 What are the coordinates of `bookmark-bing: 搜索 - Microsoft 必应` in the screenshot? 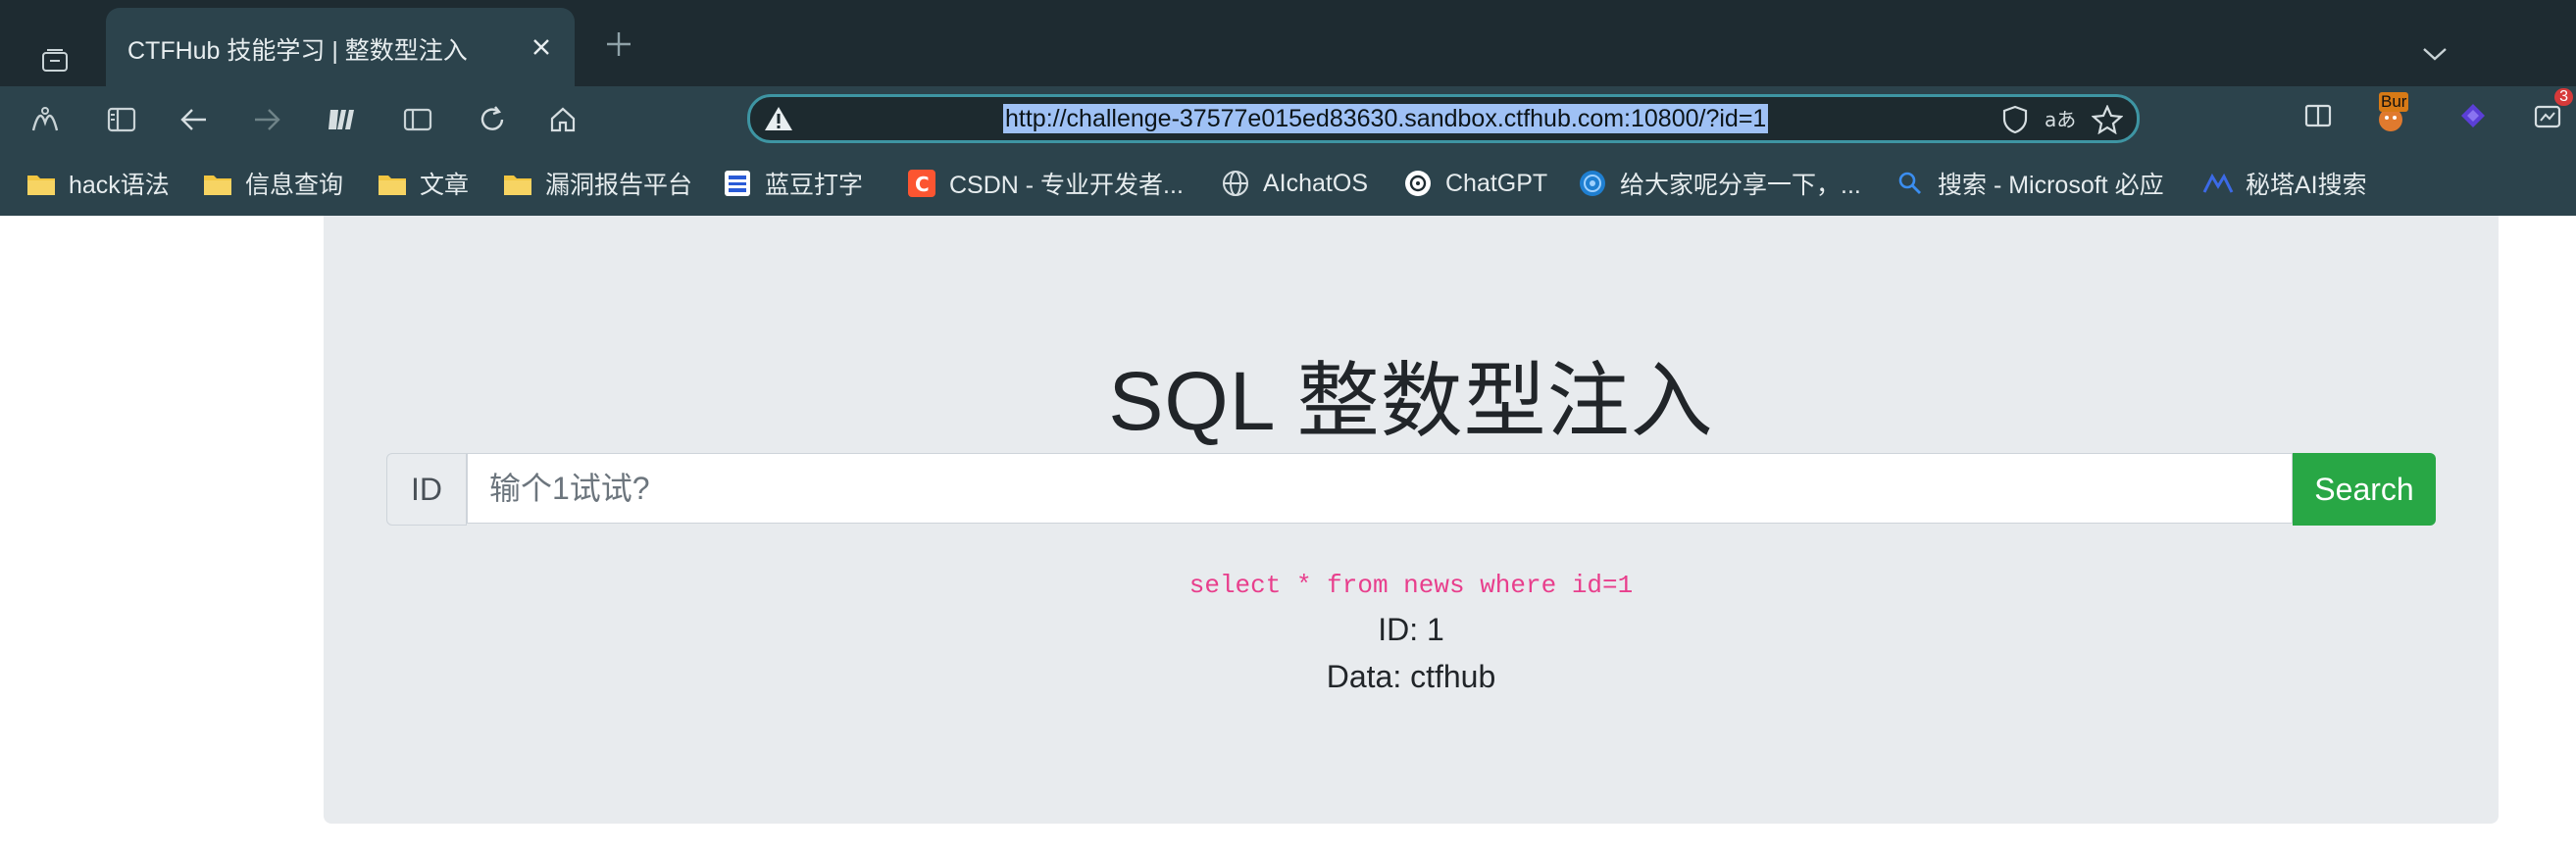 It's located at (2029, 183).